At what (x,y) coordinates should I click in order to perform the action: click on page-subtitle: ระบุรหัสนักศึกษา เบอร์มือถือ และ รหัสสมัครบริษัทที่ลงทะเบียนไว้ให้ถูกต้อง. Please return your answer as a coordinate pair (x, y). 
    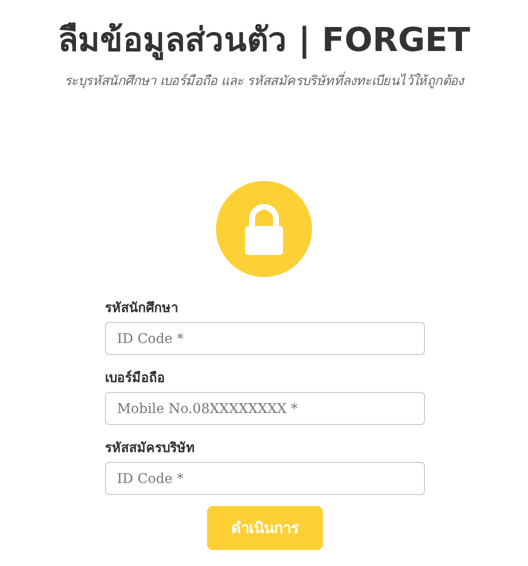
    Looking at the image, I should click on (264, 80).